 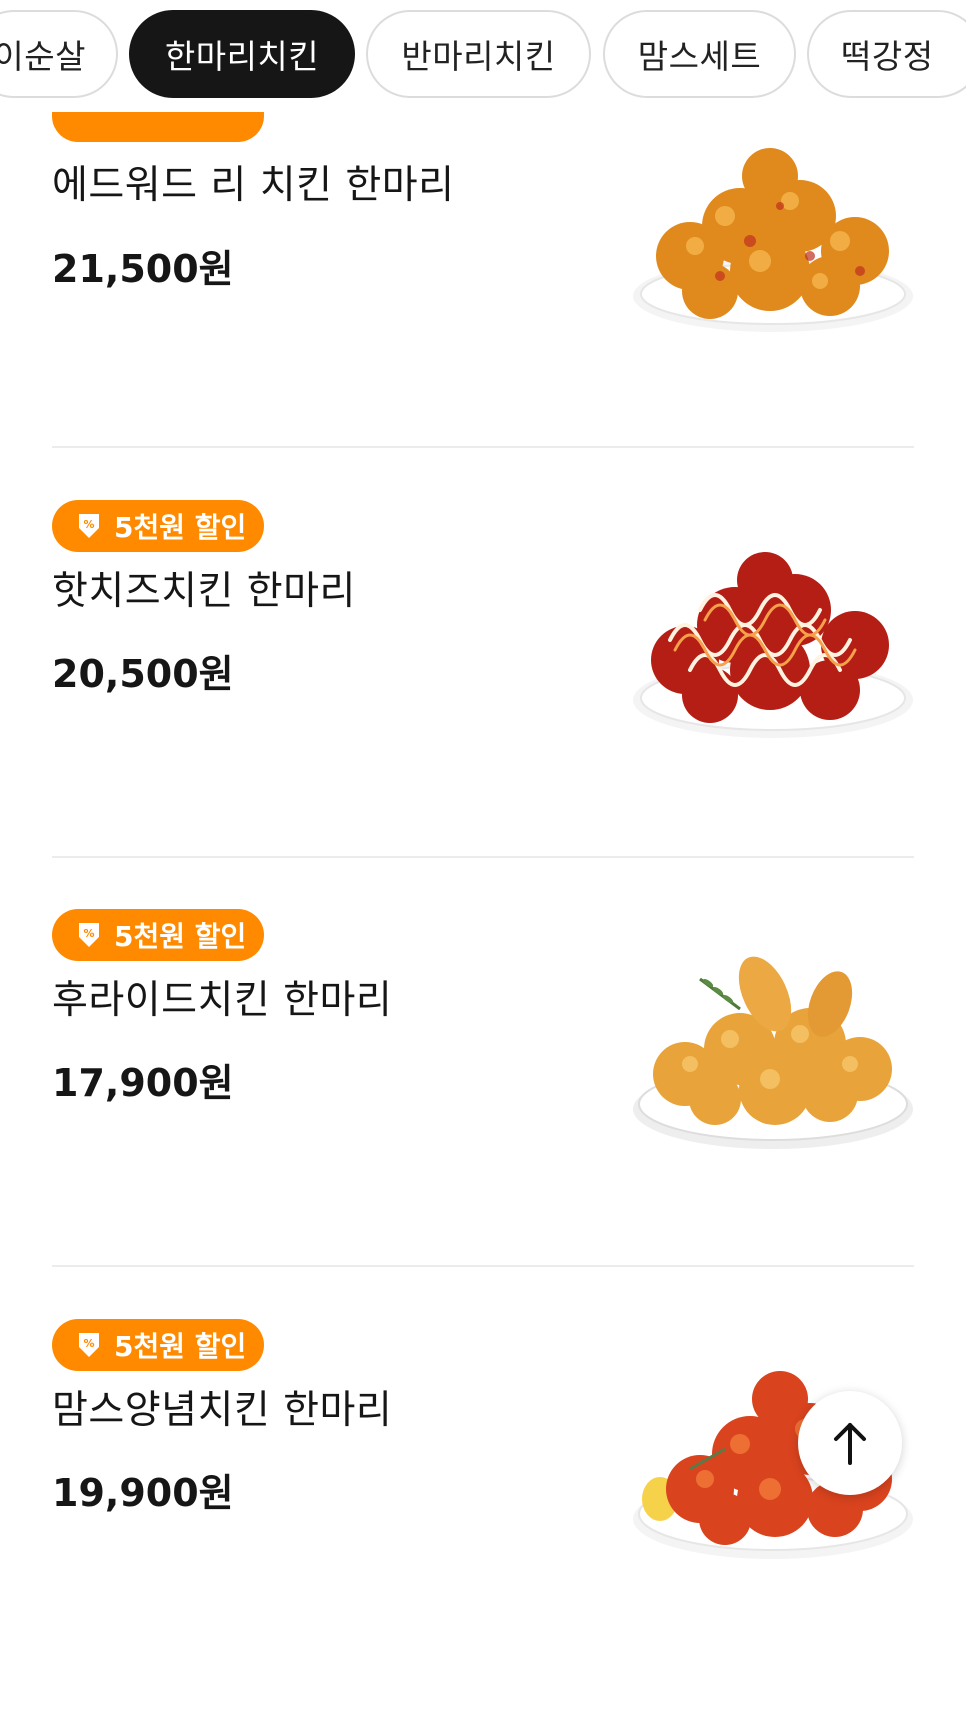 I want to click on tab-tteokgangjeong: 떡강정, so click(x=886, y=54).